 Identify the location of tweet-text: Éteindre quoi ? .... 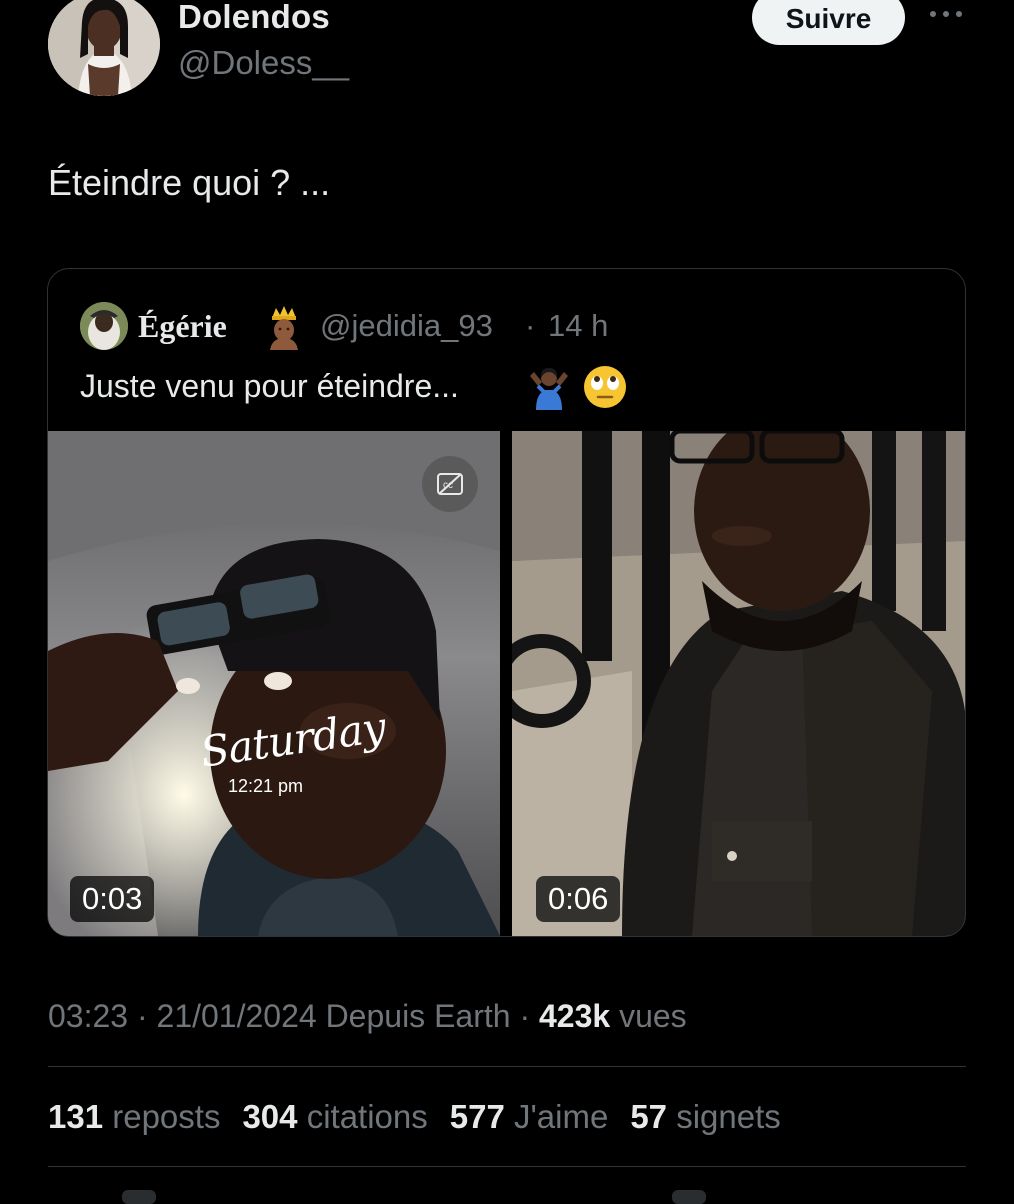
(189, 182).